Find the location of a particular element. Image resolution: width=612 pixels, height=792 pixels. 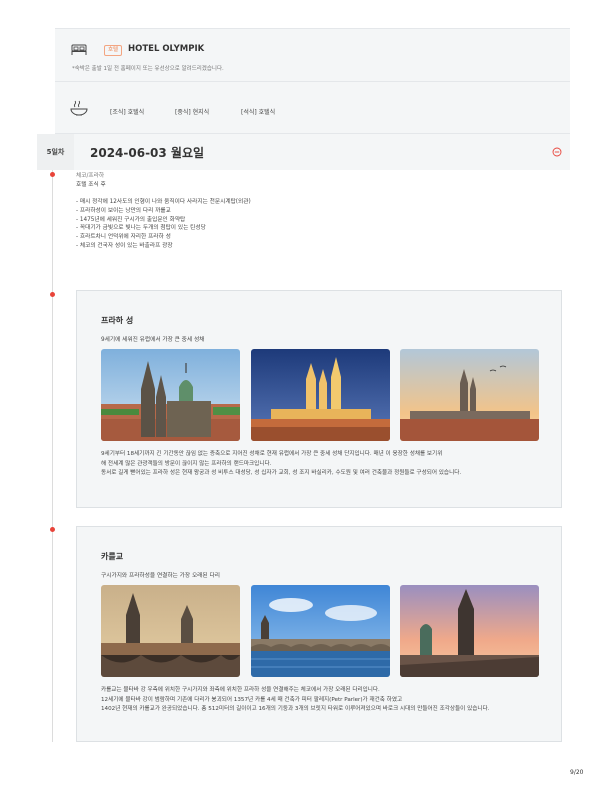

meal-bowl-icon is located at coordinates (79, 108).